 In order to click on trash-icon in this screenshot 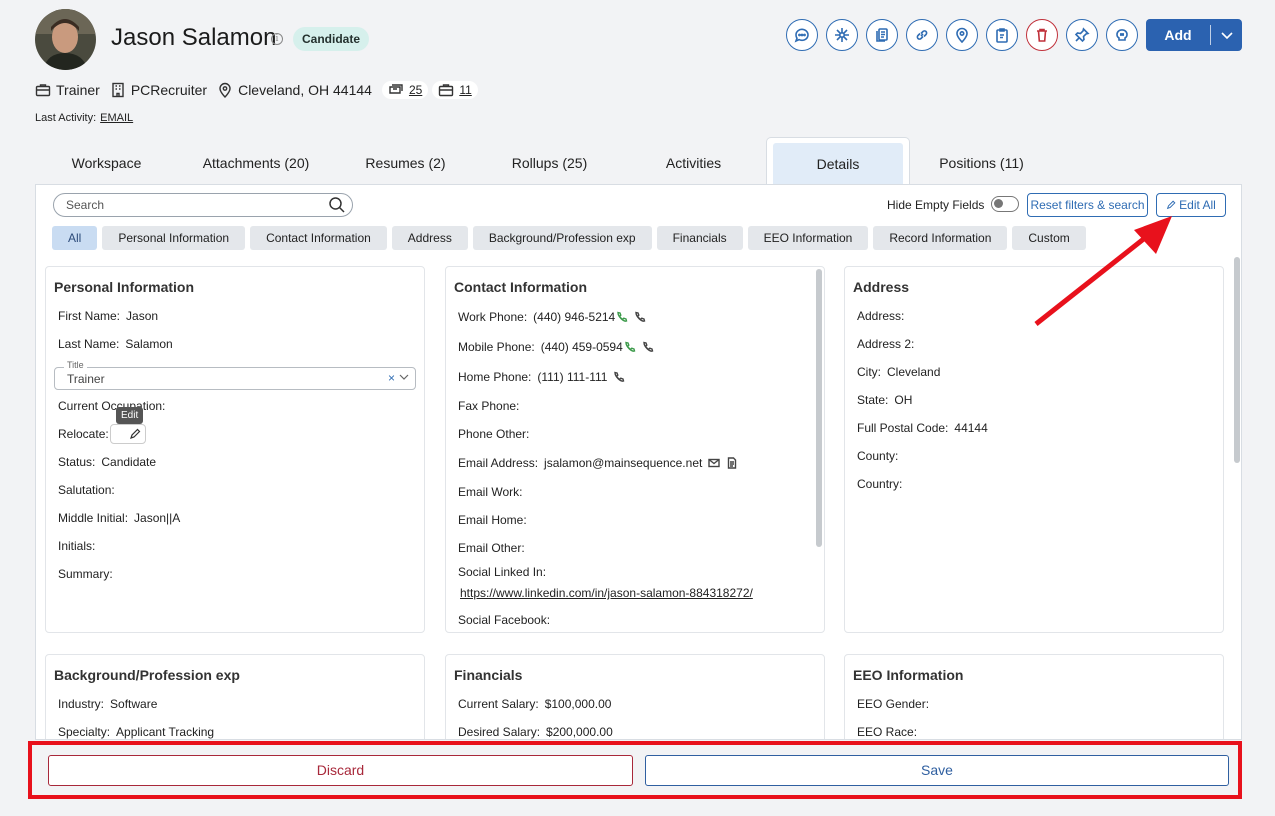, I will do `click(1042, 35)`.